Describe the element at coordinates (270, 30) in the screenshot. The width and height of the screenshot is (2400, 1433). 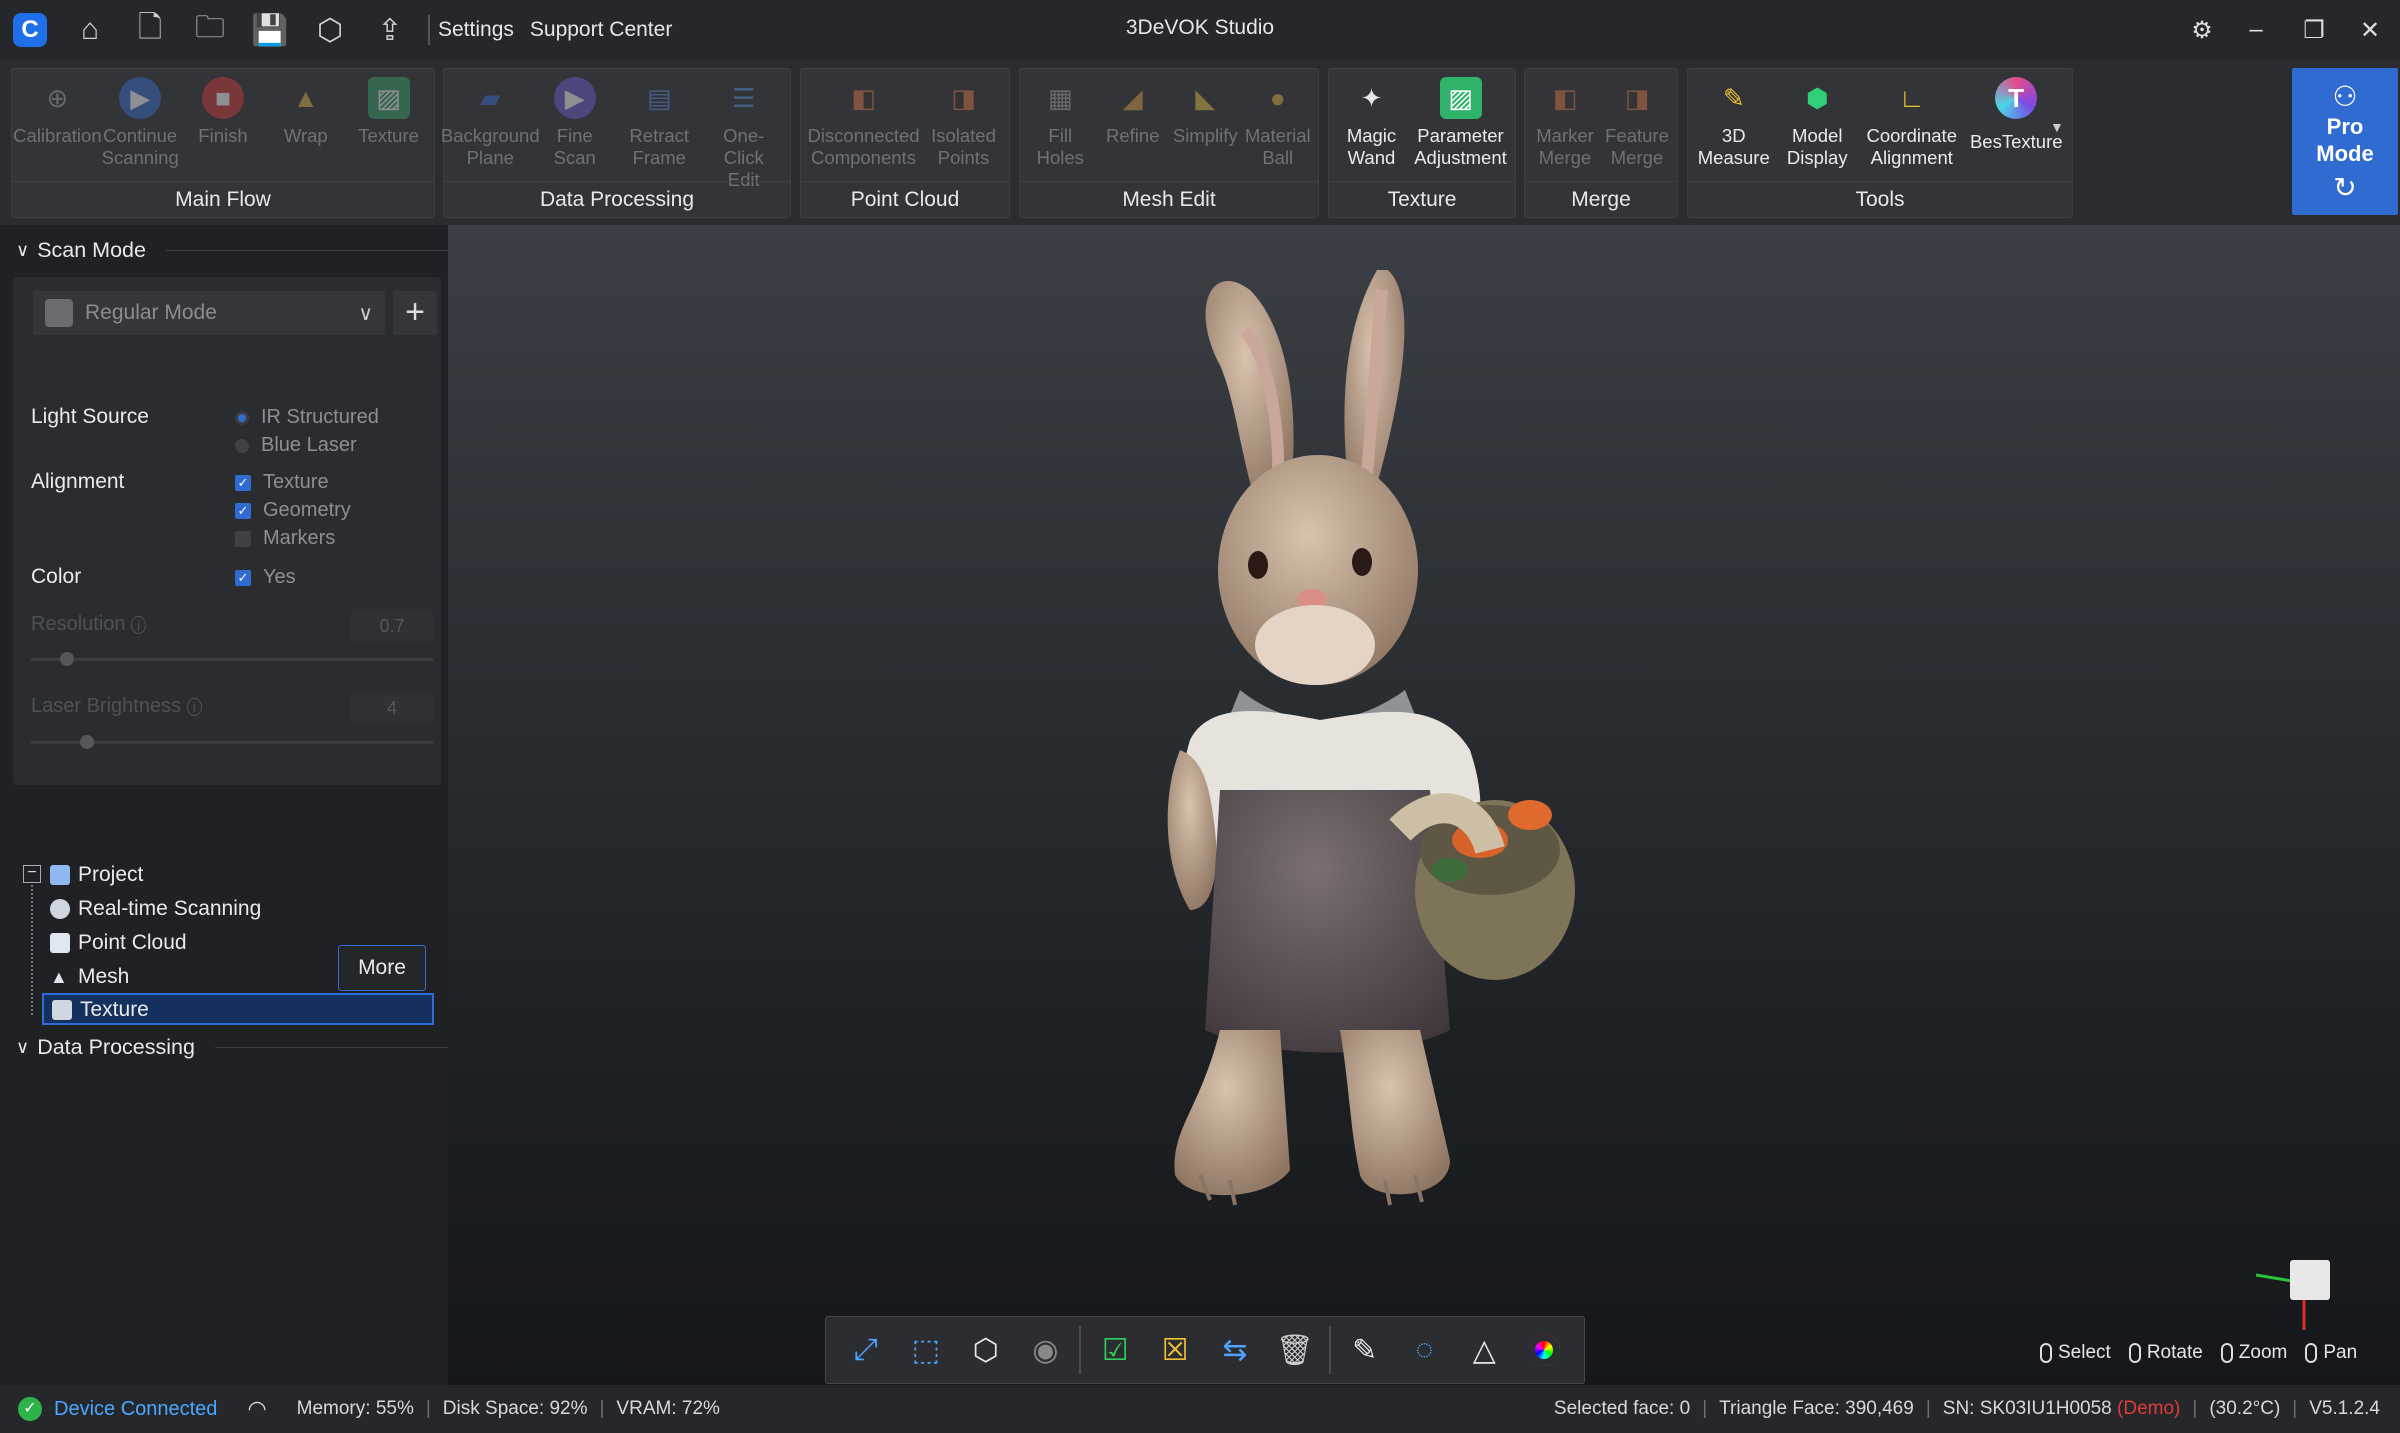
I see `save-icon: 💾` at that location.